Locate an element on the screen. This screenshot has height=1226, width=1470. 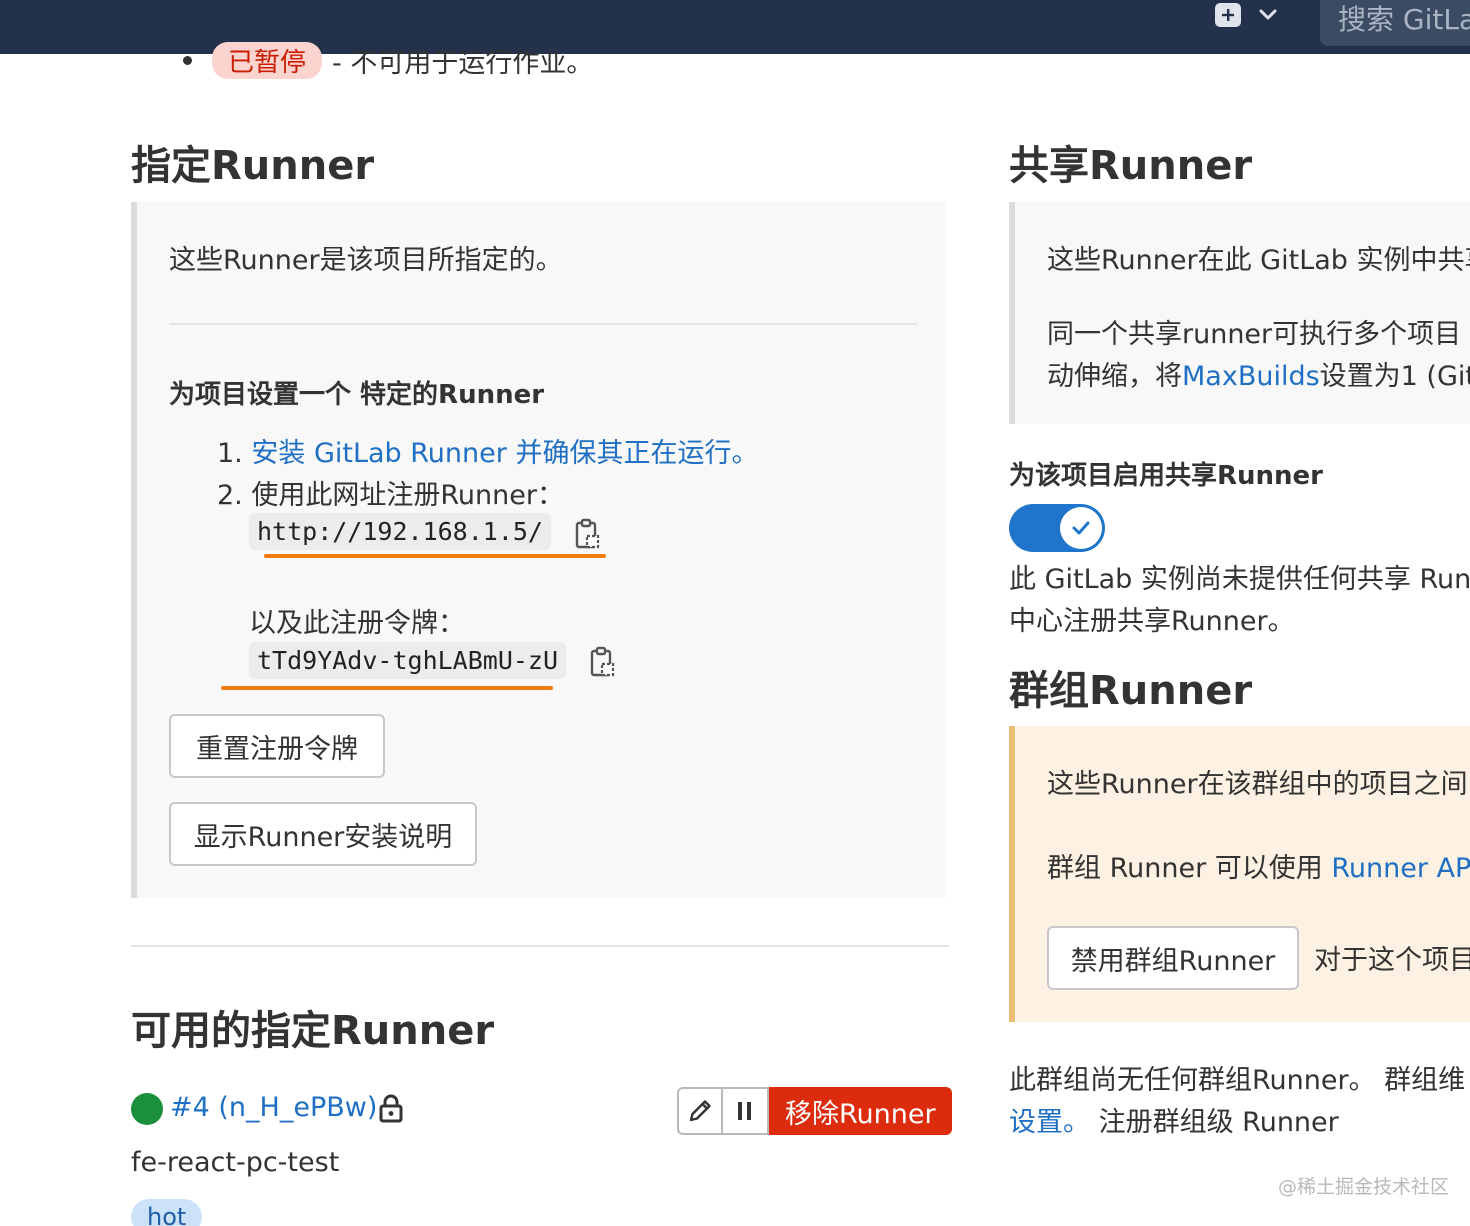
status-legend-item: 已暂停 - 不可用于运行作业。 is located at coordinates (388, 60).